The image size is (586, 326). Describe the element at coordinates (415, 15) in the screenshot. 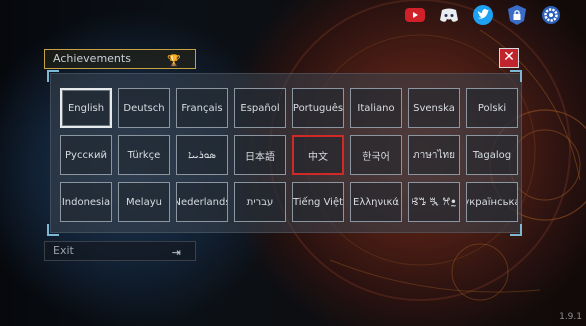

I see `youtube-icon` at that location.